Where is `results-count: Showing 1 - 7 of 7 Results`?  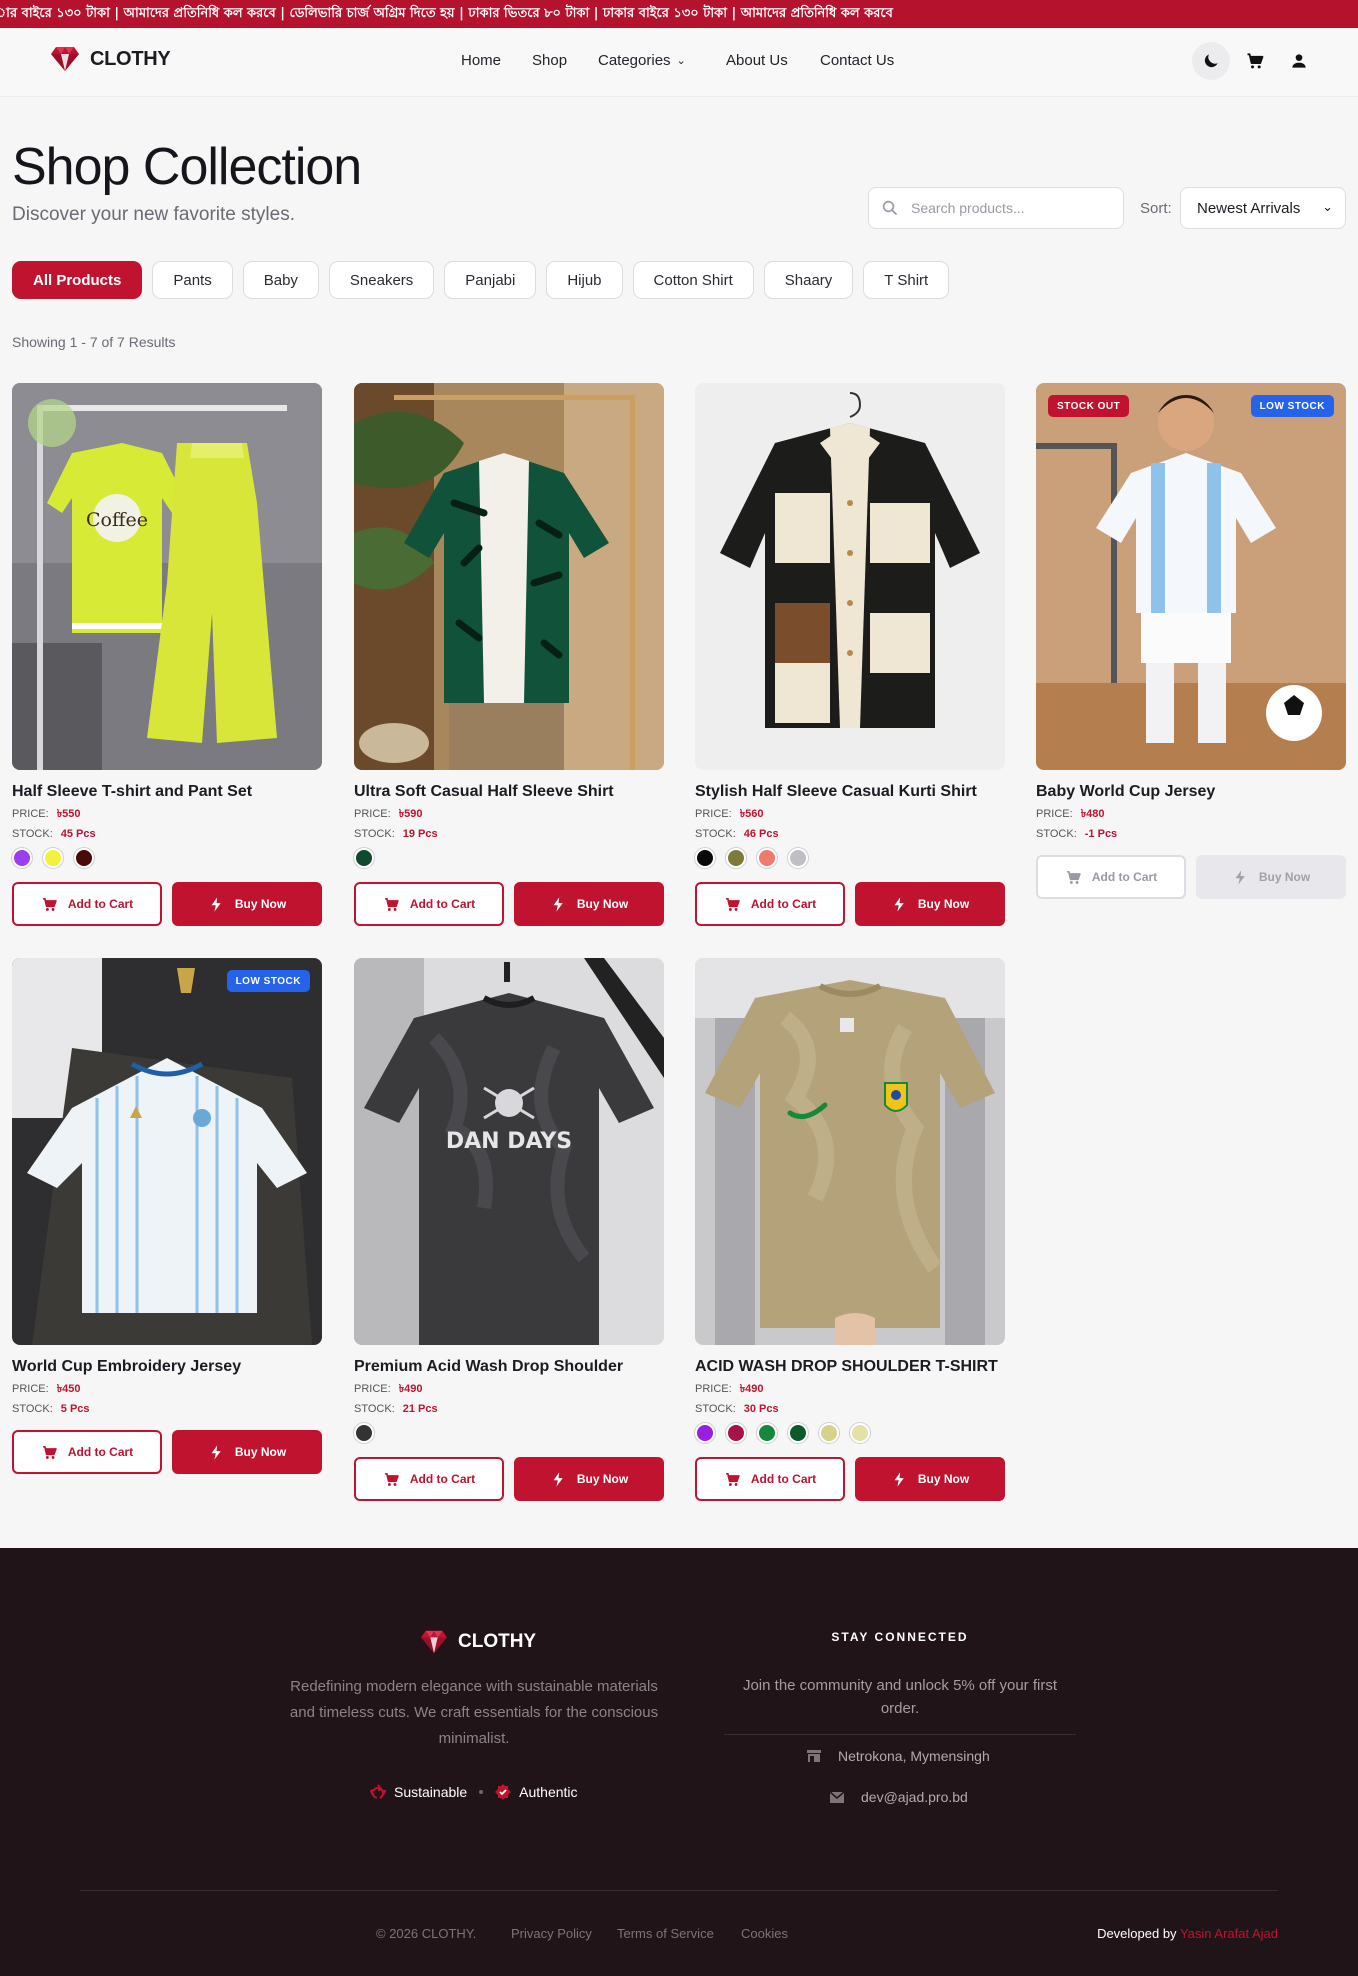
results-count: Showing 1 - 7 of 7 Results is located at coordinates (94, 342).